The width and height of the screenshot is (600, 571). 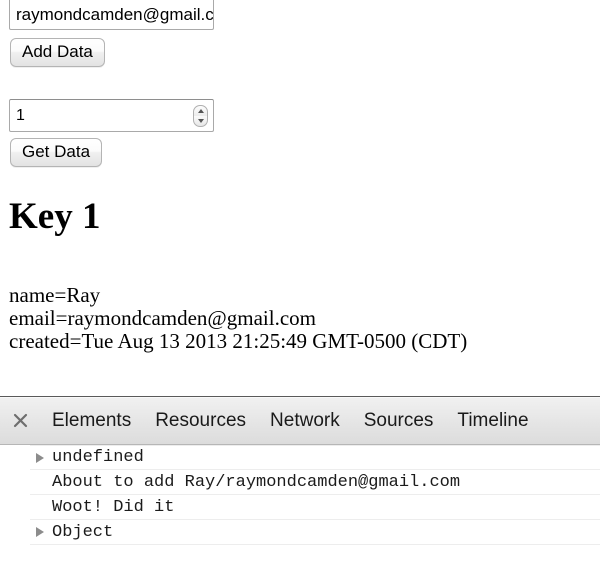 I want to click on console-row: Woot! Did it, so click(x=315, y=507).